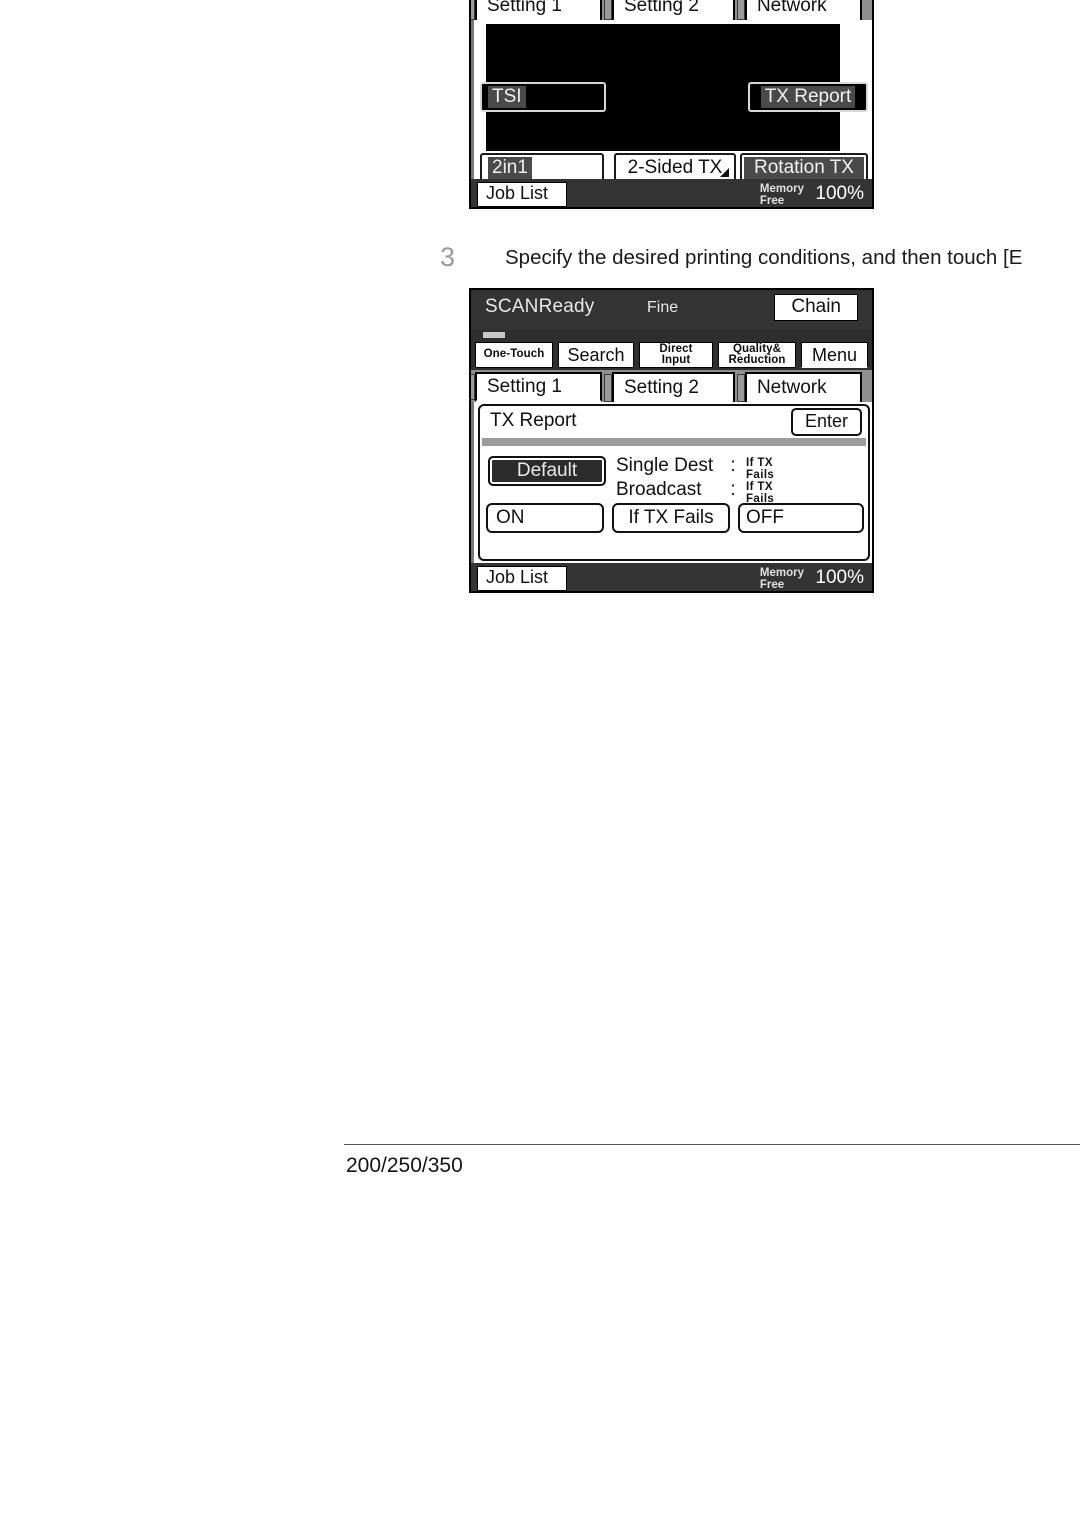 This screenshot has width=1080, height=1530. What do you see at coordinates (757, 360) in the screenshot?
I see `key-quality-reduction-line-2: Reduction` at bounding box center [757, 360].